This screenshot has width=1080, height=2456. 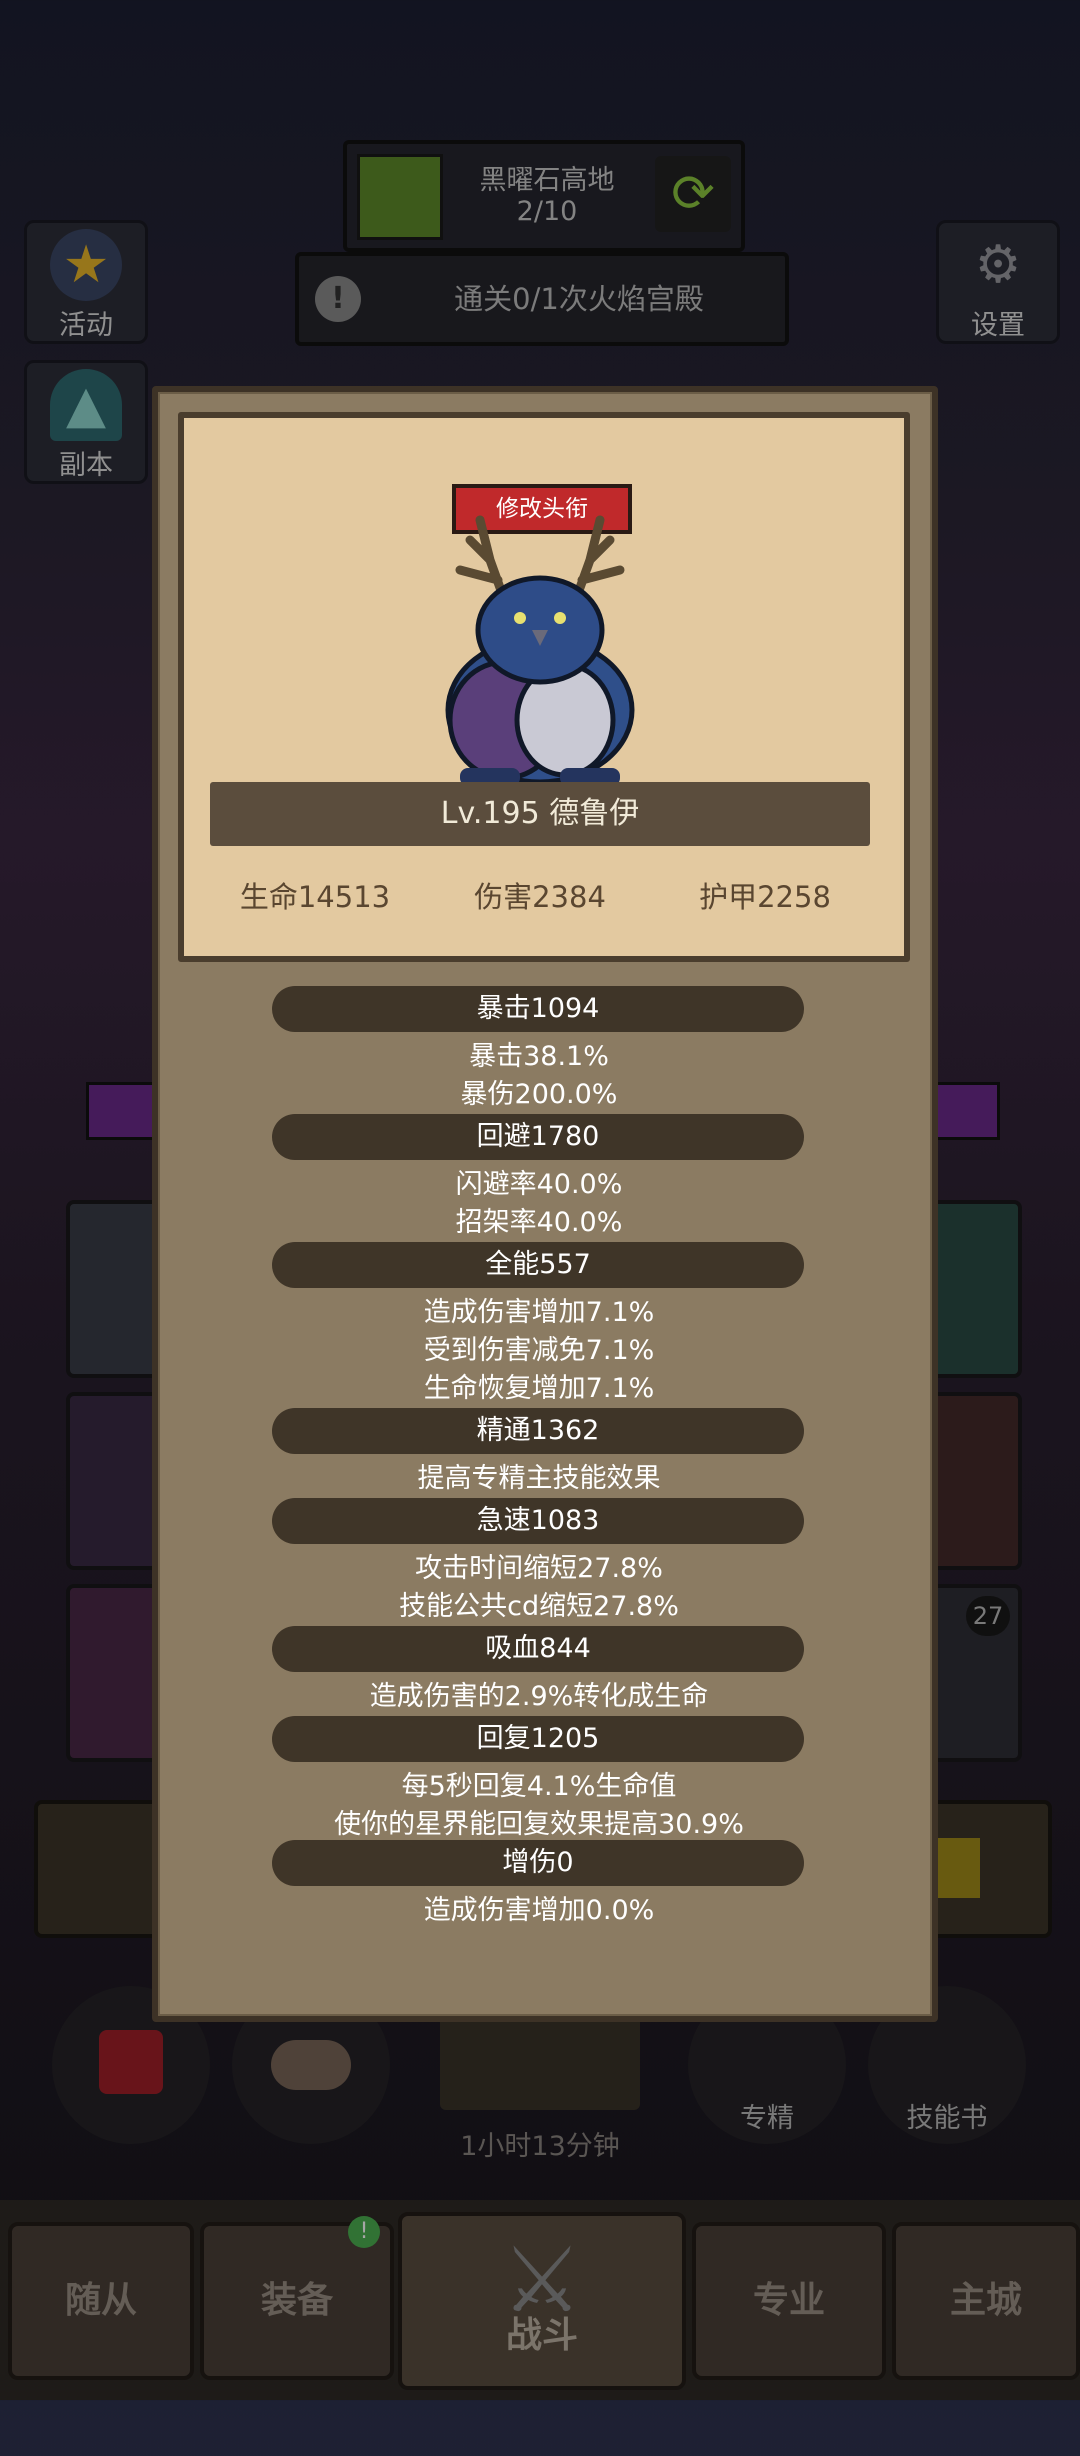 I want to click on purple-bar-left, so click(x=124, y=1111).